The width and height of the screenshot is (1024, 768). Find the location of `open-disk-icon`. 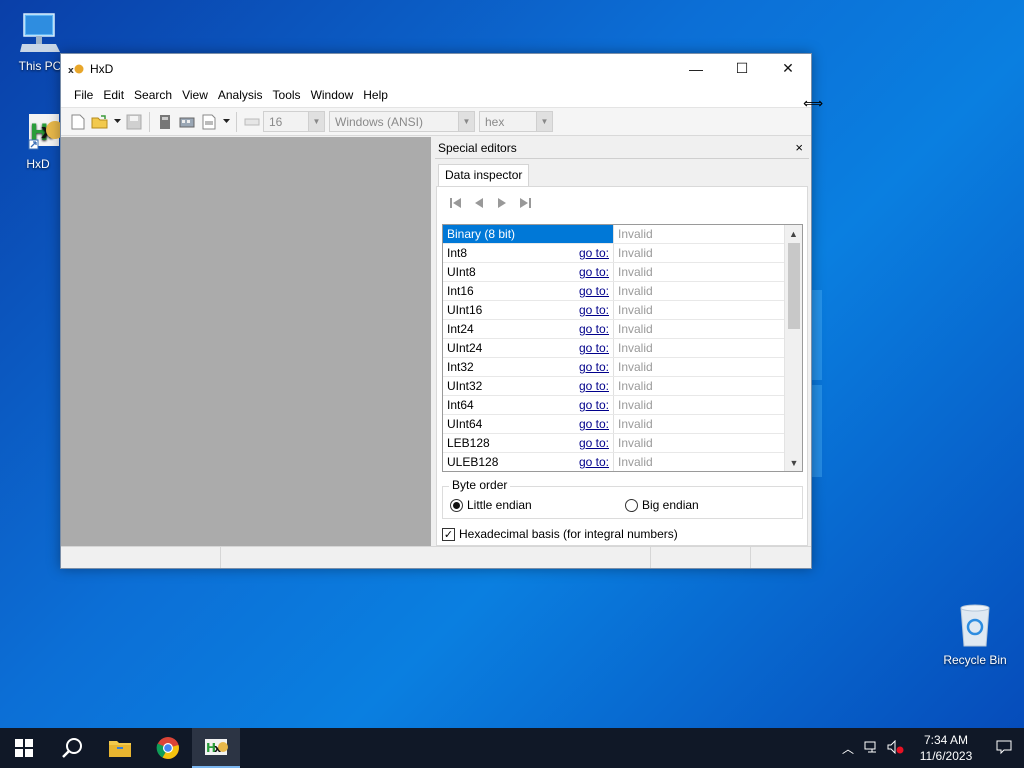

open-disk-icon is located at coordinates (165, 122).